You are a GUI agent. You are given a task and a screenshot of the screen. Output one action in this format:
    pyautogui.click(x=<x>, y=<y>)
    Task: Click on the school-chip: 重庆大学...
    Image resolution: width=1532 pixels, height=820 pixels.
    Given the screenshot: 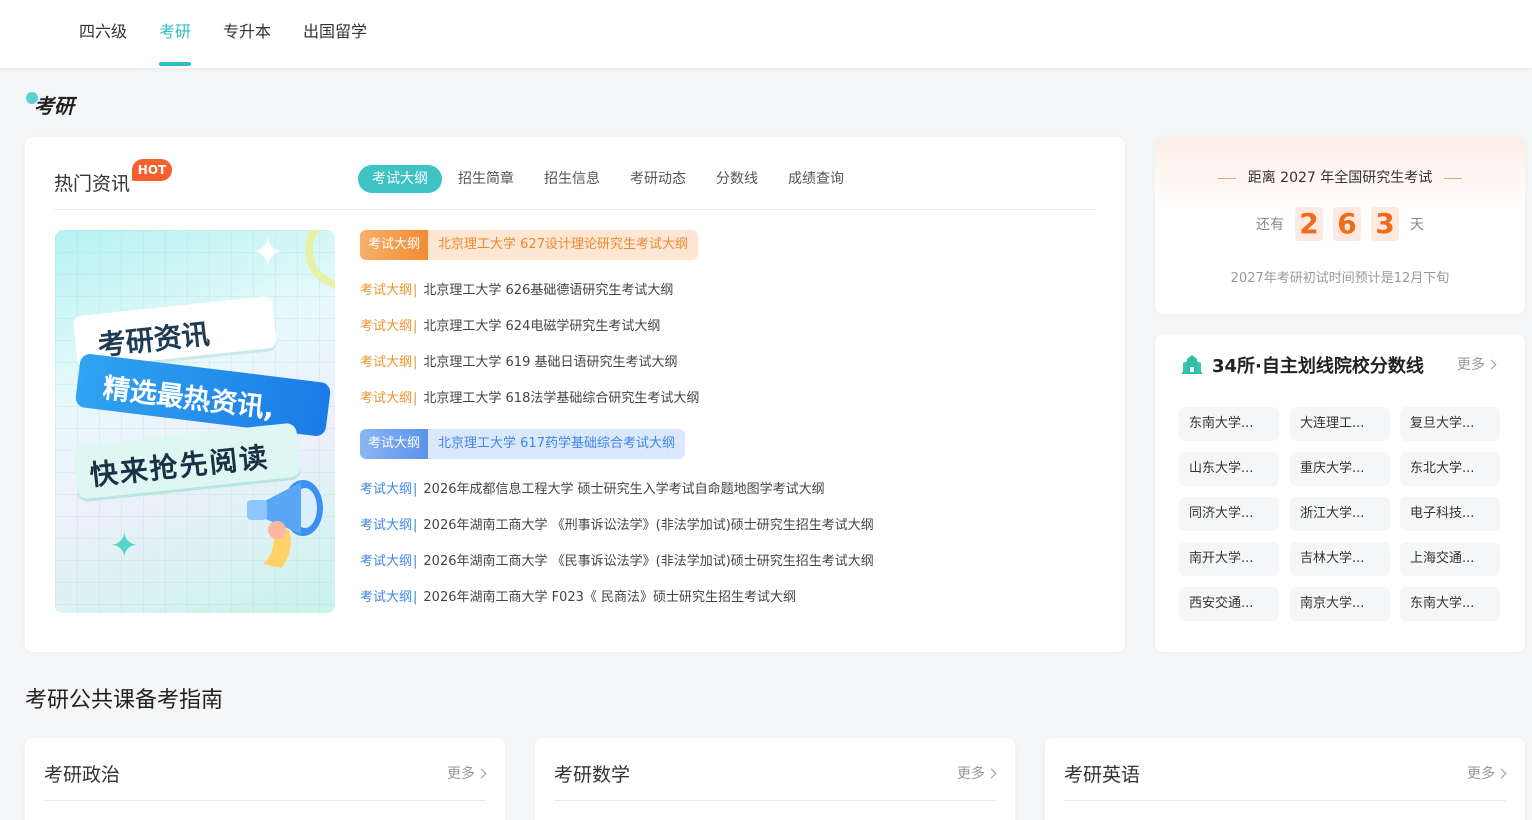 What is the action you would take?
    pyautogui.click(x=1340, y=469)
    